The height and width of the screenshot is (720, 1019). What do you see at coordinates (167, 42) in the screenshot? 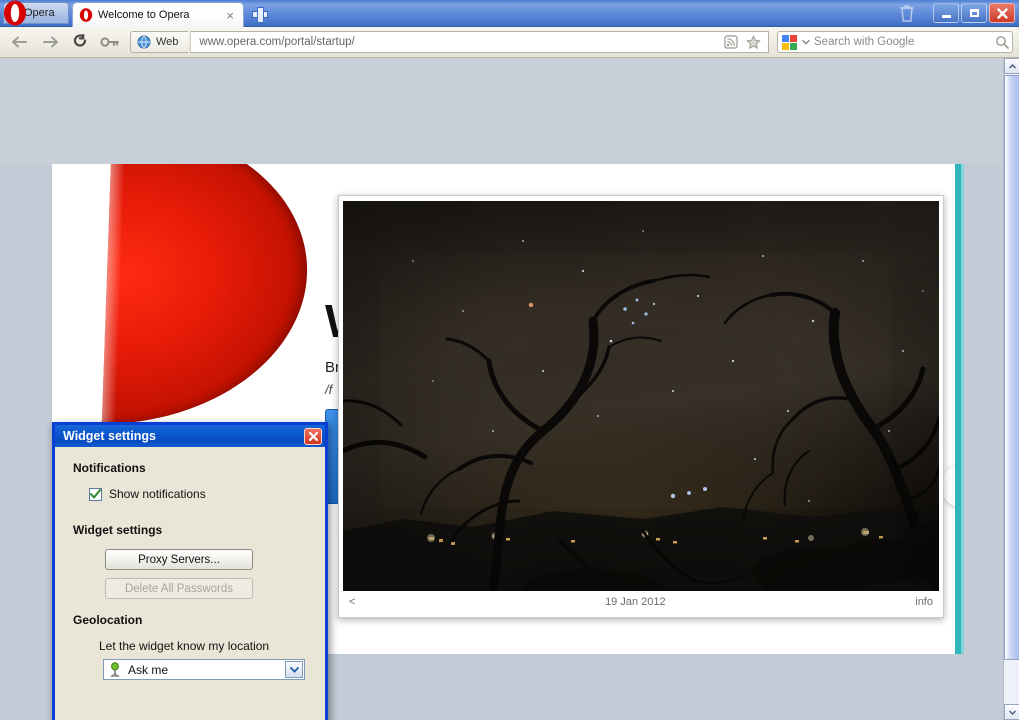
I see `web-badge-label: Web` at bounding box center [167, 42].